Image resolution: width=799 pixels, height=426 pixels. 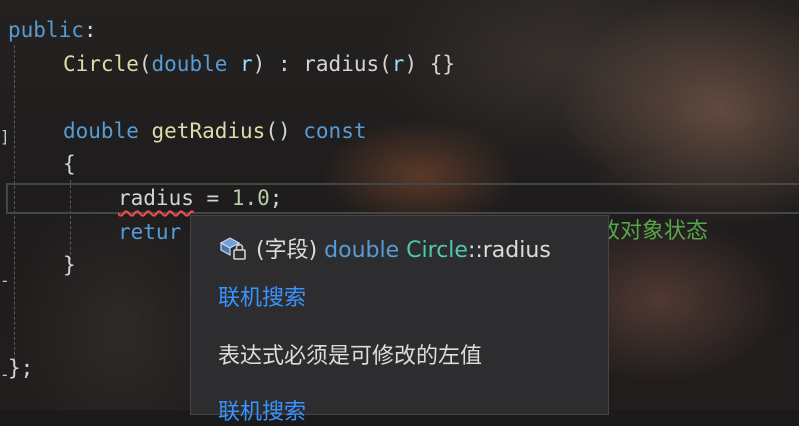 I want to click on number-literal: 1.0, so click(x=250, y=198).